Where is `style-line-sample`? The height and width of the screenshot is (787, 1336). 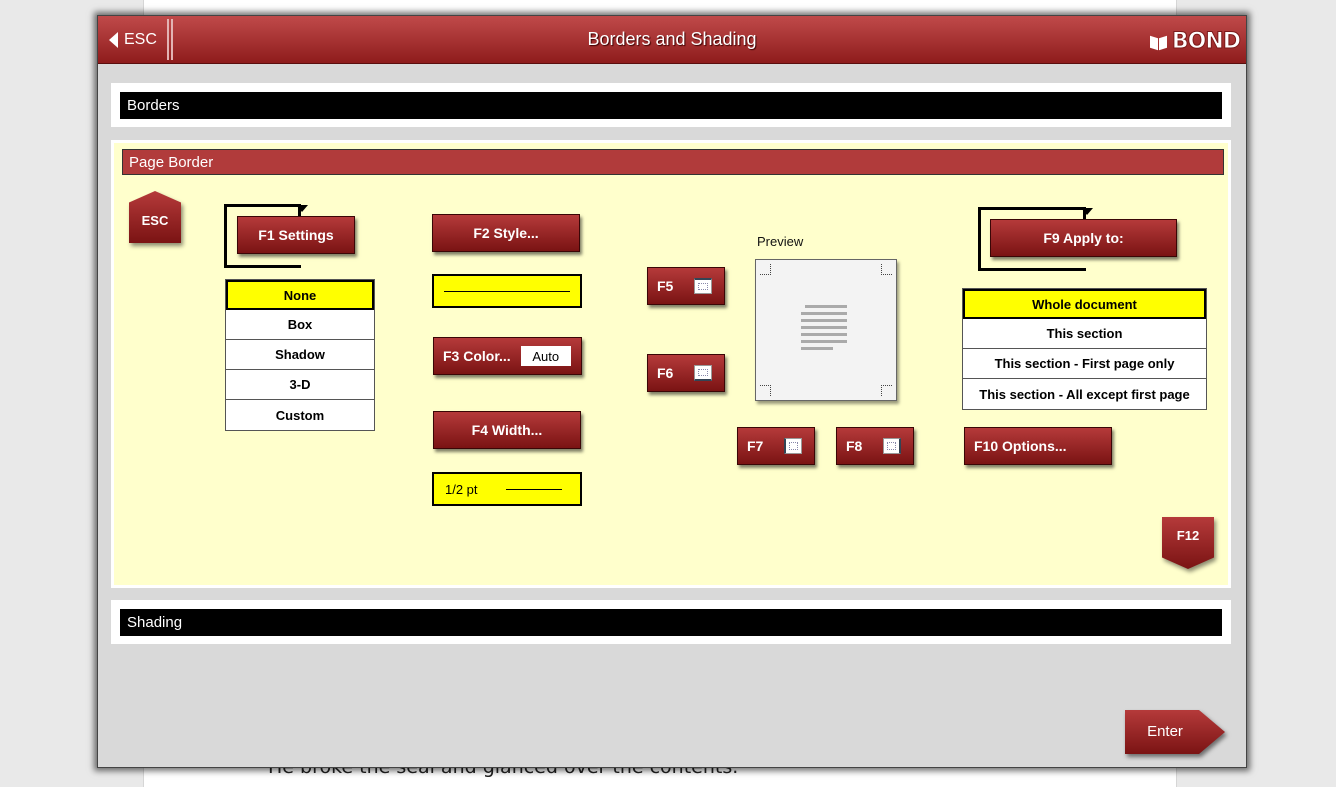 style-line-sample is located at coordinates (507, 291).